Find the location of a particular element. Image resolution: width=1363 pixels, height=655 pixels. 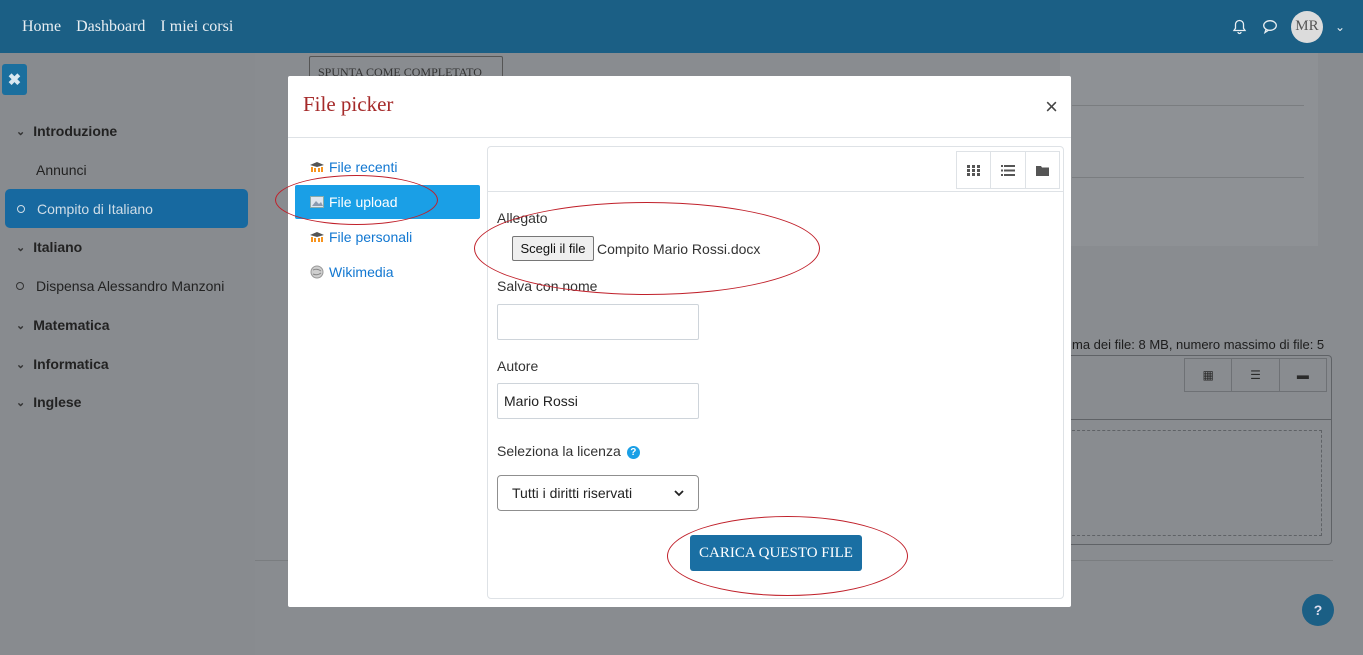

repo-label: Wikimedia is located at coordinates (361, 272).